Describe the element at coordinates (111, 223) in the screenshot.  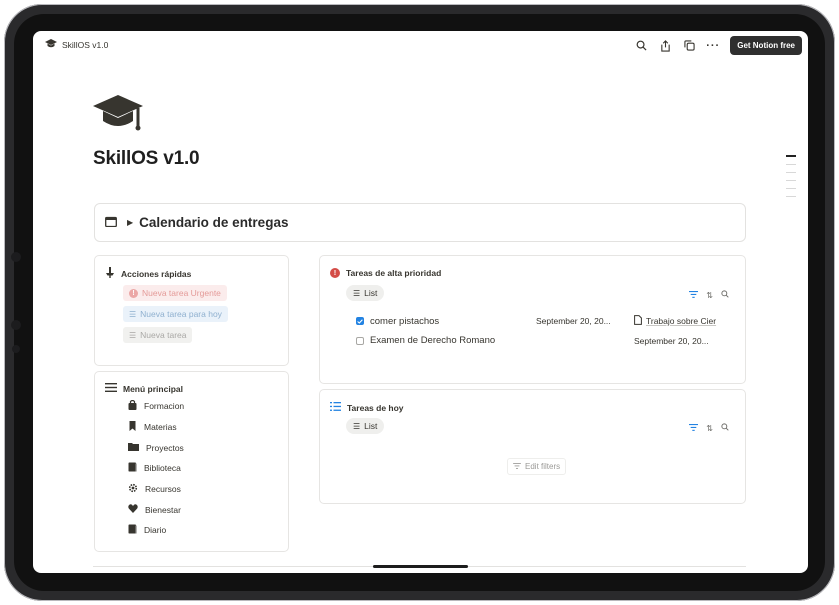
I see `calendar-icon` at that location.